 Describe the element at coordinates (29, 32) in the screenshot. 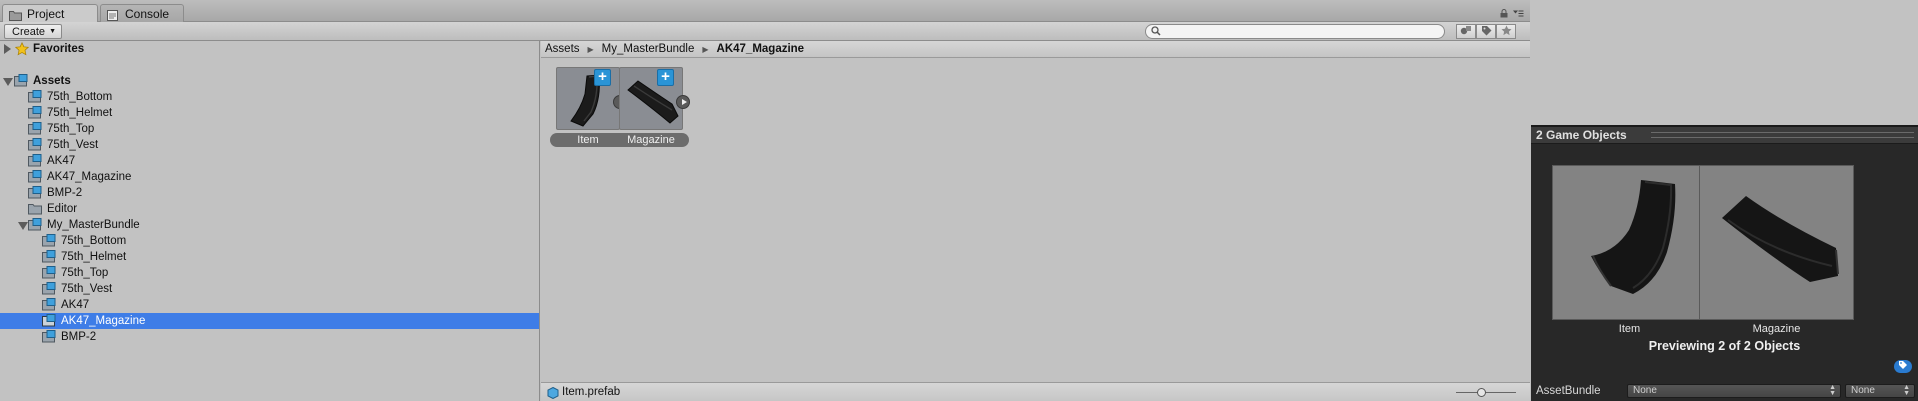

I see `create-label: Create` at that location.